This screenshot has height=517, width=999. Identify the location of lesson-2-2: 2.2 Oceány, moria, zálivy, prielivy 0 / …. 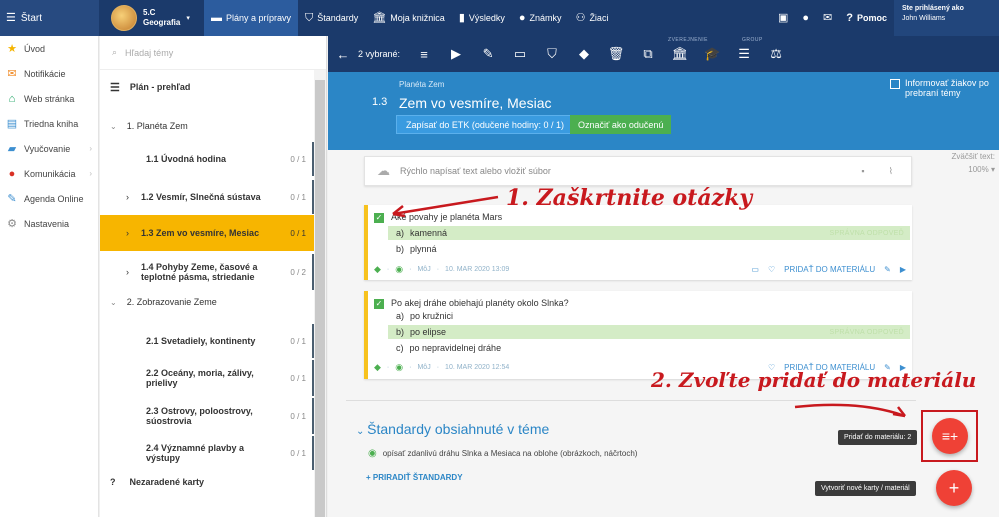
(207, 378).